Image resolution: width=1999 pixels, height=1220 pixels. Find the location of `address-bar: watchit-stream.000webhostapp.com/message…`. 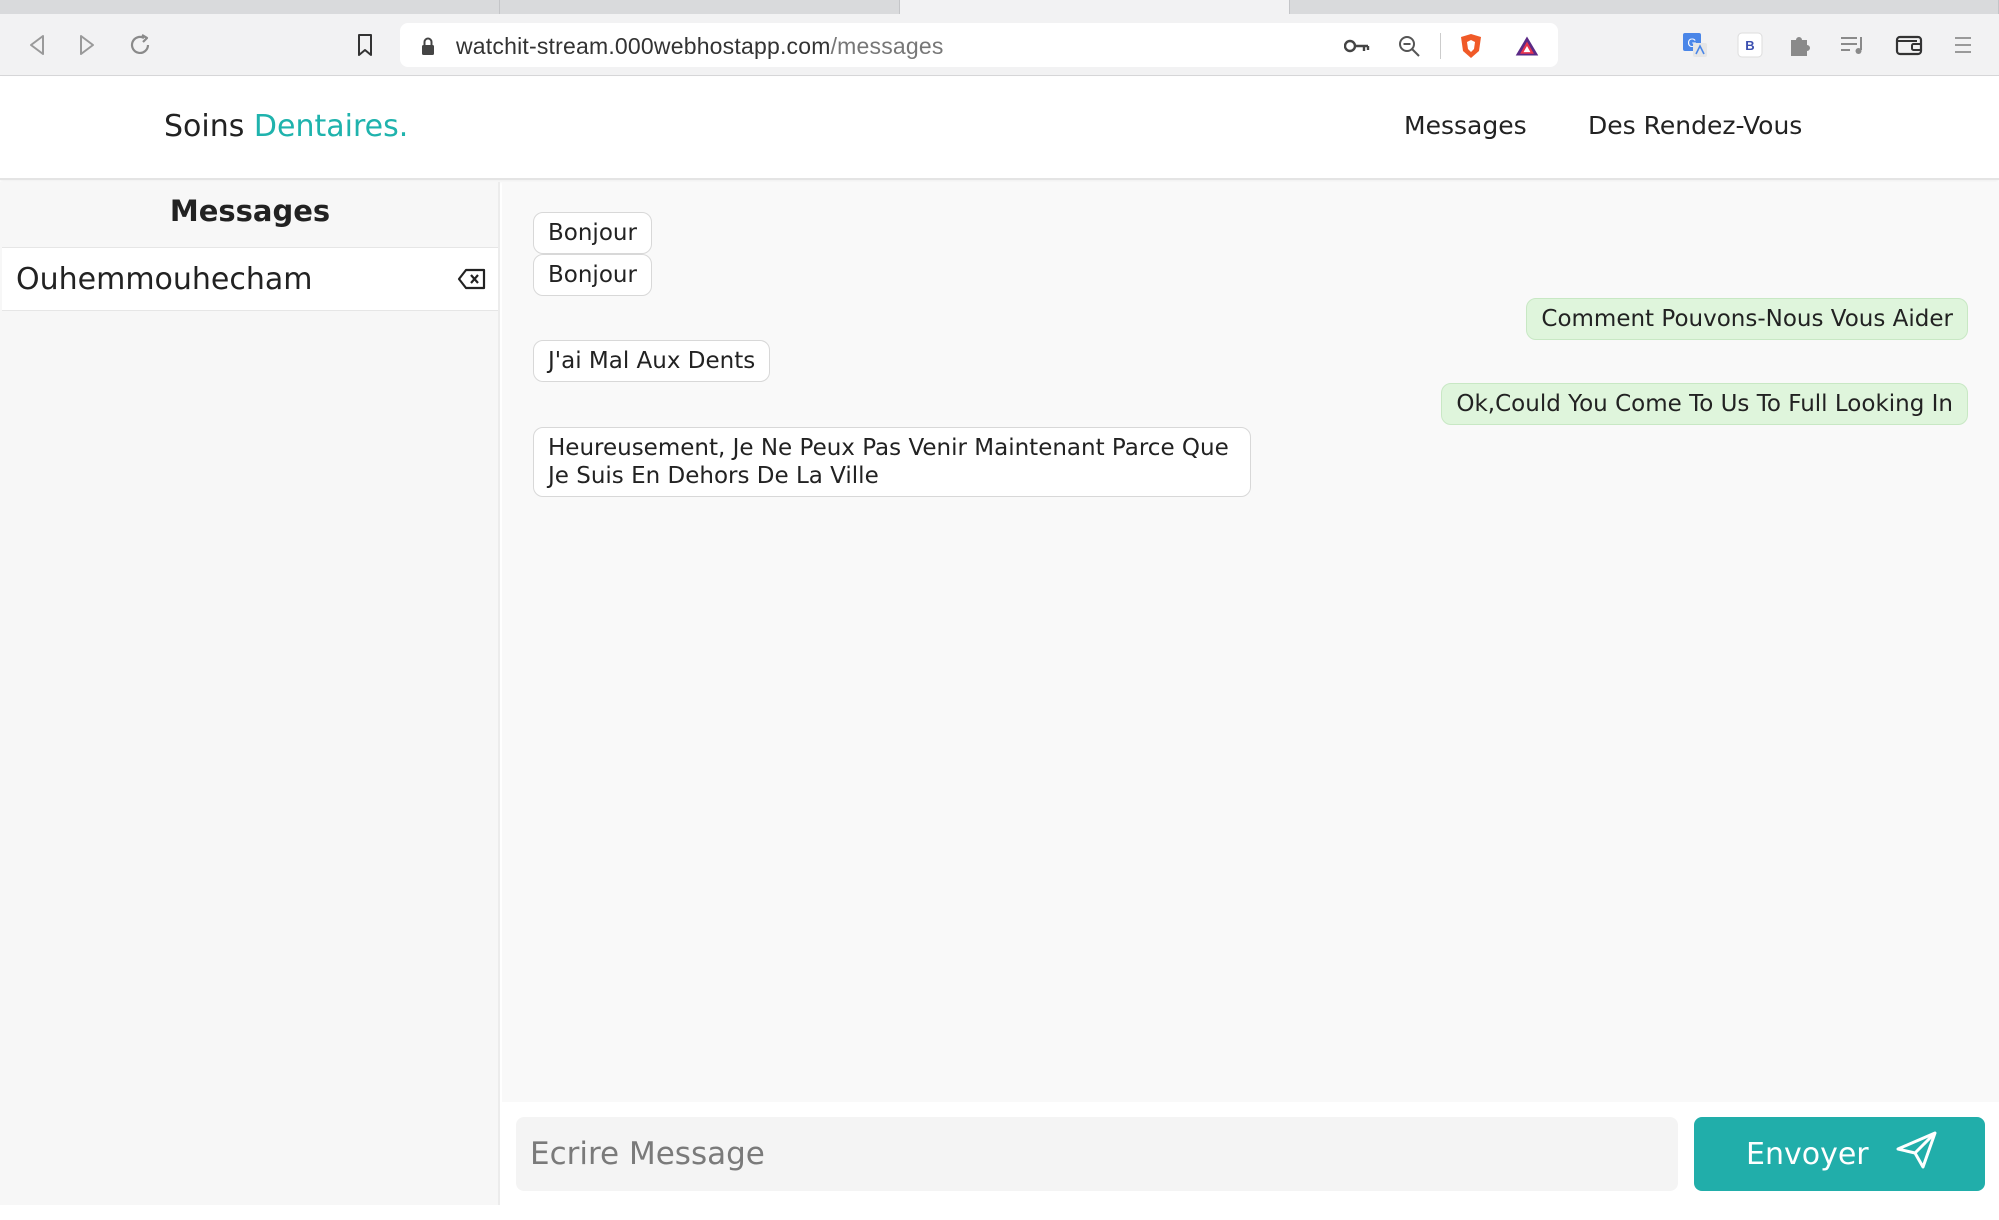

address-bar: watchit-stream.000webhostapp.com/message… is located at coordinates (979, 45).